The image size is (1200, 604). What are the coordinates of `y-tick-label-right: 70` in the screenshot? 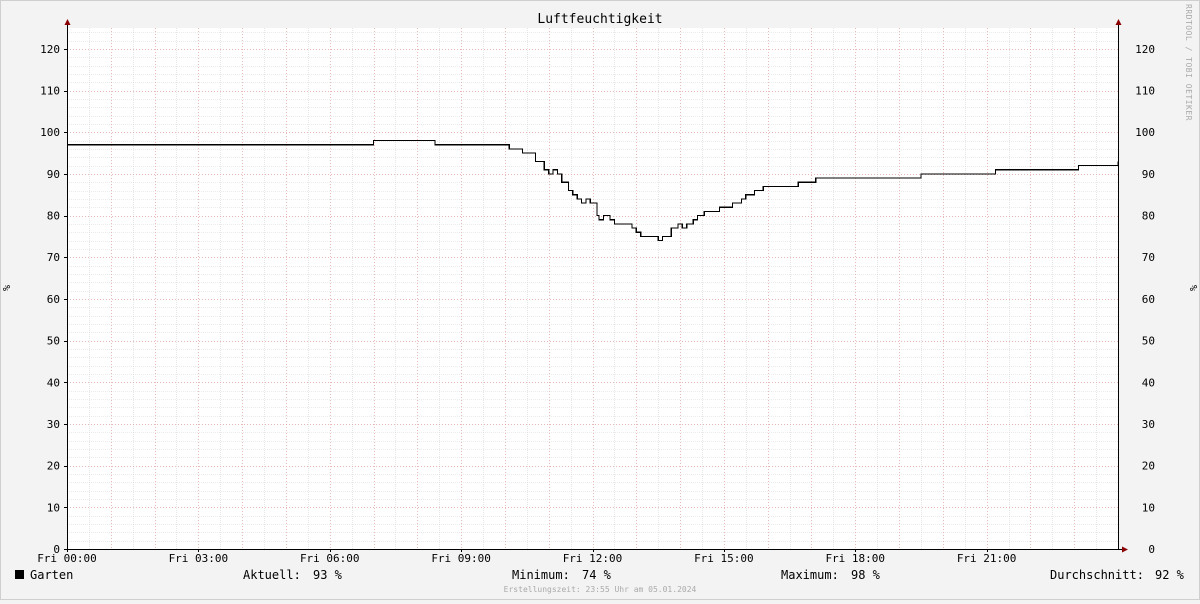 It's located at (1148, 257).